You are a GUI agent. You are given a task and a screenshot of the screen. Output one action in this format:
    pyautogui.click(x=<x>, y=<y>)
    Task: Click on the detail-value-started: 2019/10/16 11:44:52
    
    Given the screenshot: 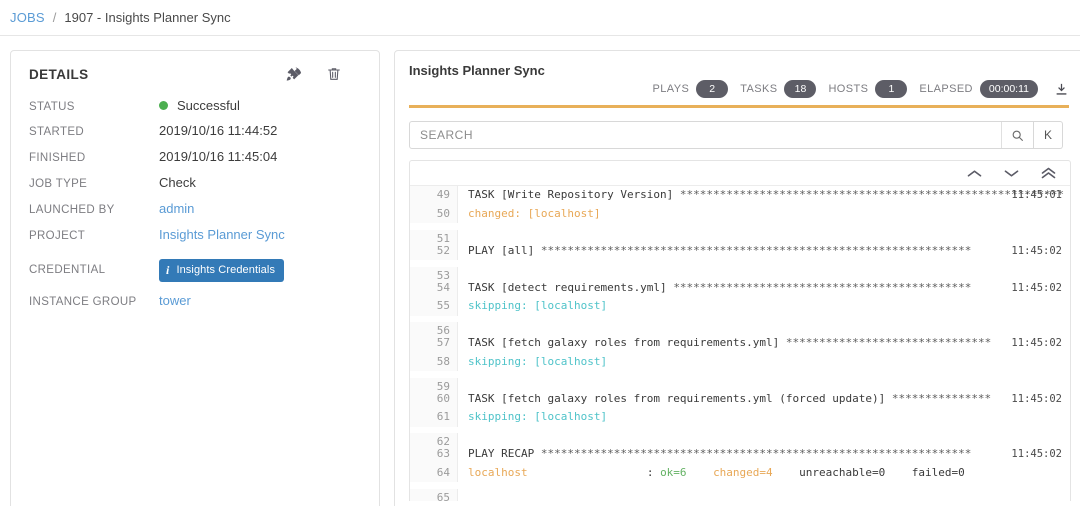 What is the action you would take?
    pyautogui.click(x=218, y=130)
    